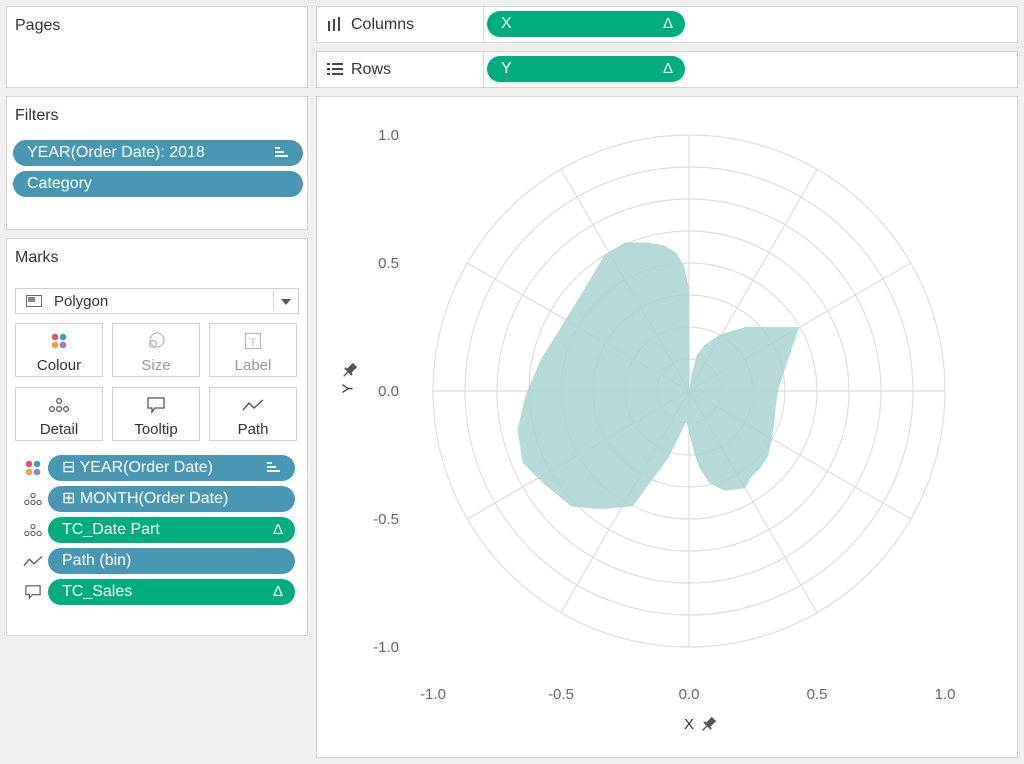  Describe the element at coordinates (81, 301) in the screenshot. I see `mark-type-value: Polygon` at that location.